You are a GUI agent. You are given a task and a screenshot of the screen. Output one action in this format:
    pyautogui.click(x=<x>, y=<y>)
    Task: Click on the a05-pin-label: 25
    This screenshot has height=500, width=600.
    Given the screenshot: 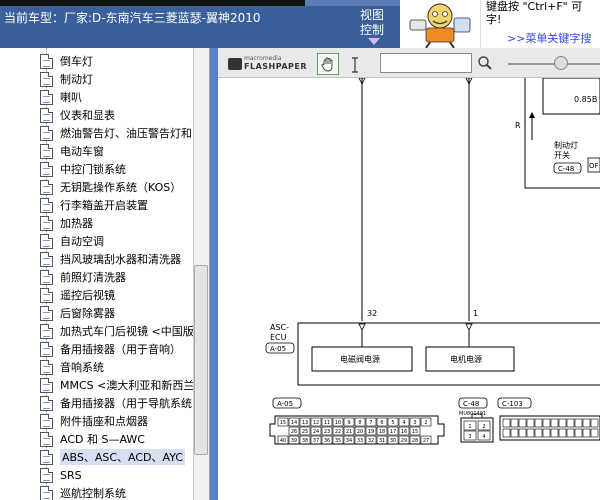 What is the action you would take?
    pyautogui.click(x=305, y=432)
    